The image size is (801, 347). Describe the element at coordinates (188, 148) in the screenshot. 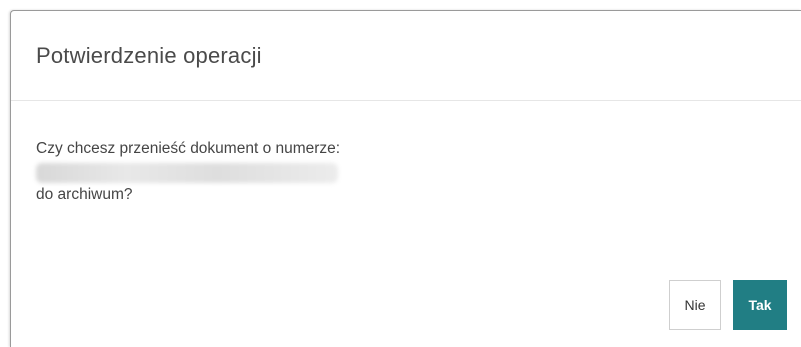

I see `dialog-message-question: Czy chcesz przenieść dokument o numerze:` at that location.